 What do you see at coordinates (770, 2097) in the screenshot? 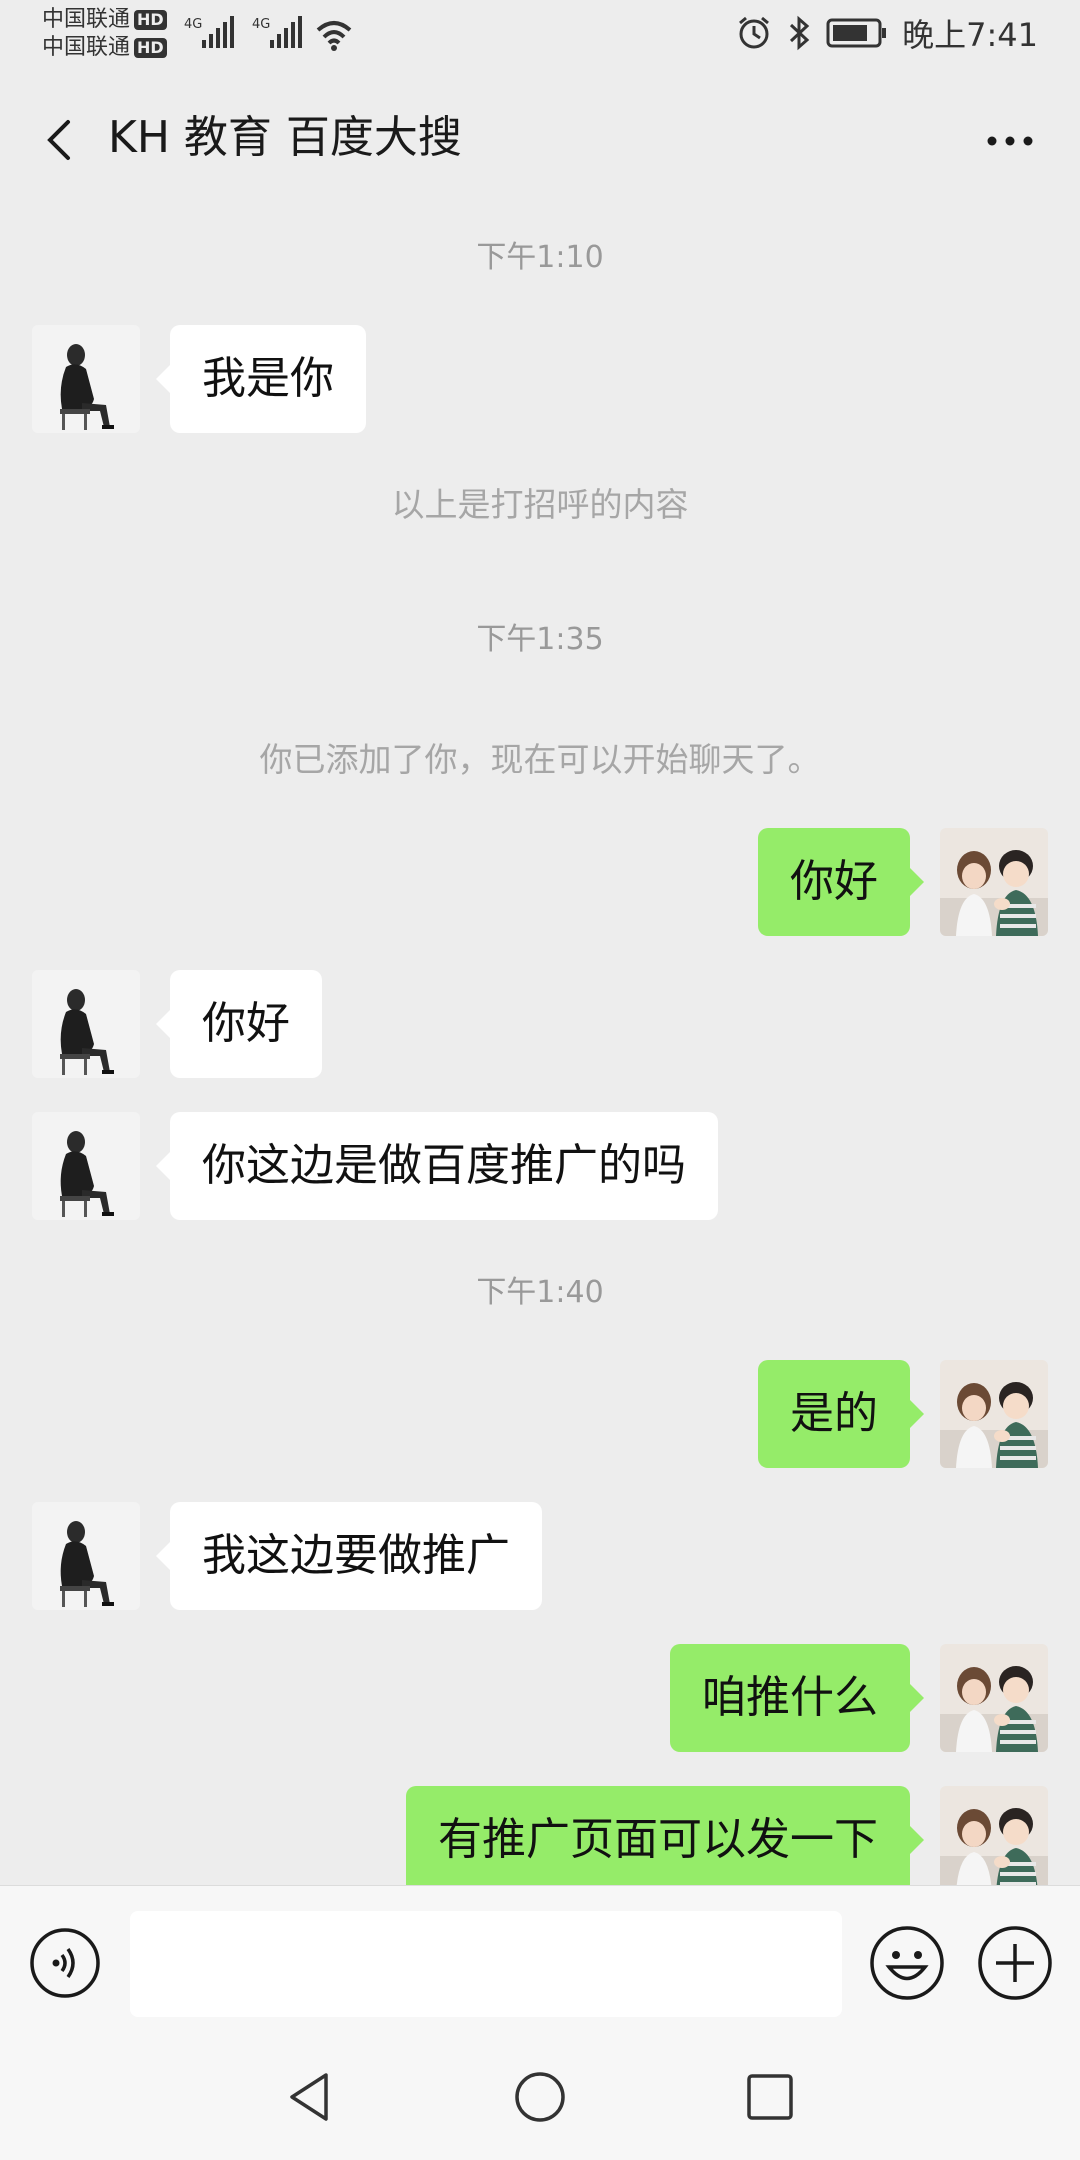
I see `nav-recent-icon` at bounding box center [770, 2097].